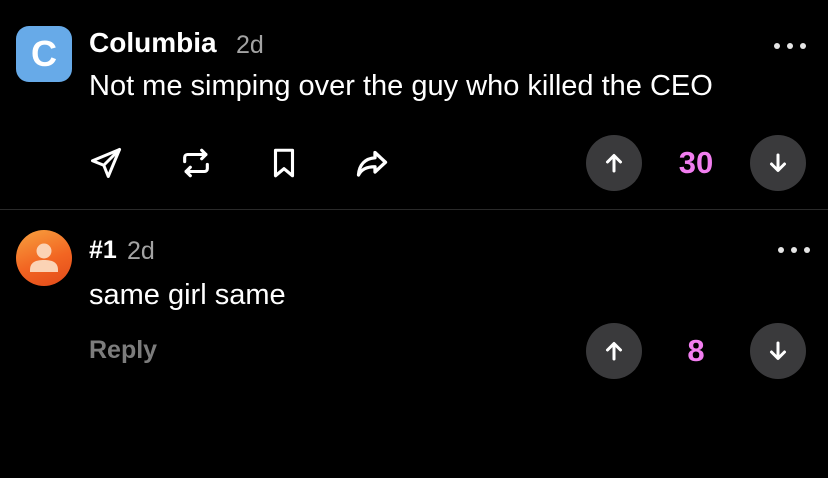 The height and width of the screenshot is (478, 828). What do you see at coordinates (153, 43) in the screenshot?
I see `post-author: Columbia` at bounding box center [153, 43].